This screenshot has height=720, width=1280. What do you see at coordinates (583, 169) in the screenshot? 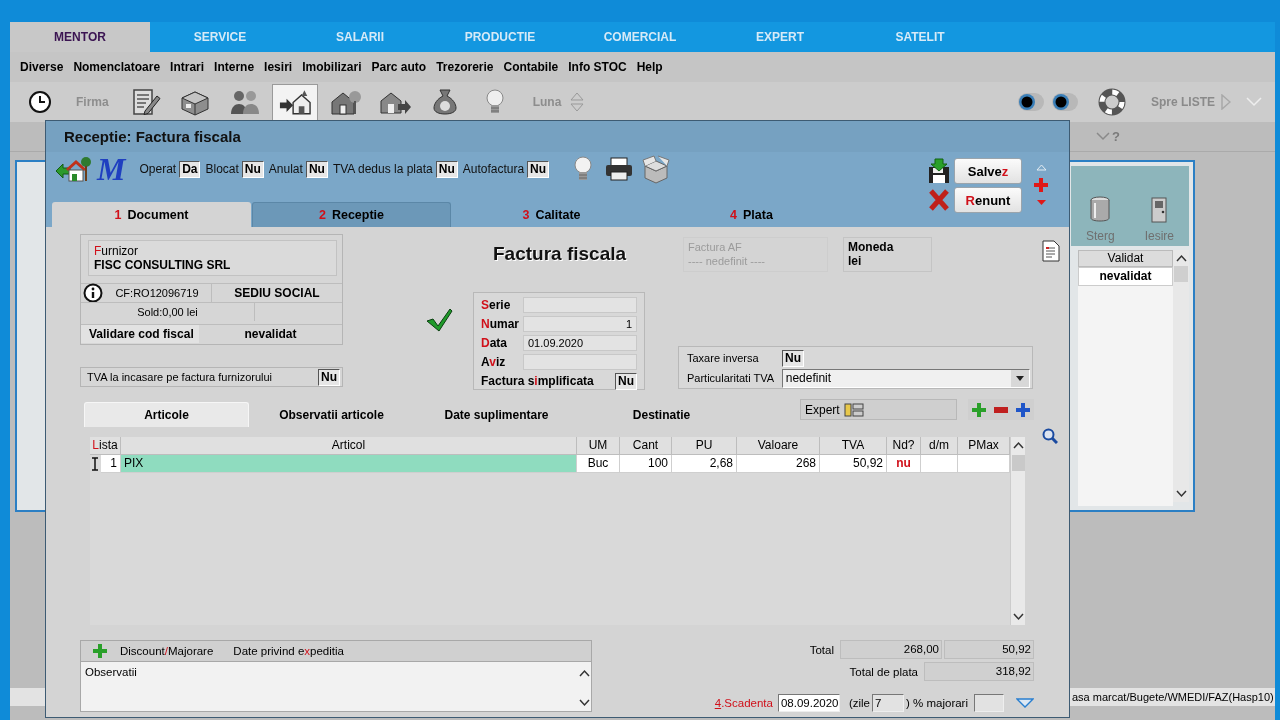
I see `light-bulb-icon` at bounding box center [583, 169].